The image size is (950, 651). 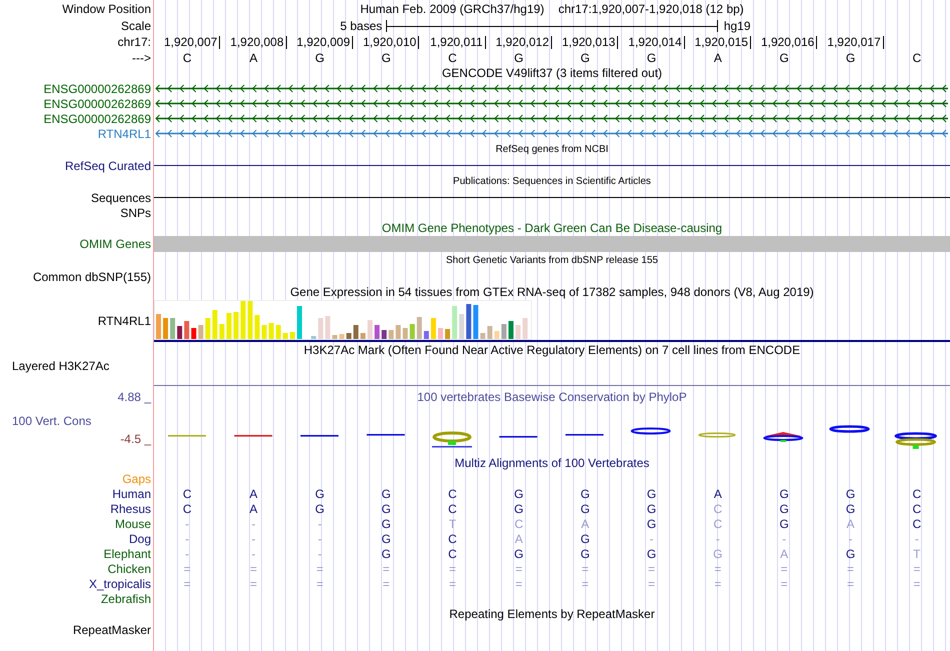 I want to click on species-label: Elephant, so click(x=127, y=553).